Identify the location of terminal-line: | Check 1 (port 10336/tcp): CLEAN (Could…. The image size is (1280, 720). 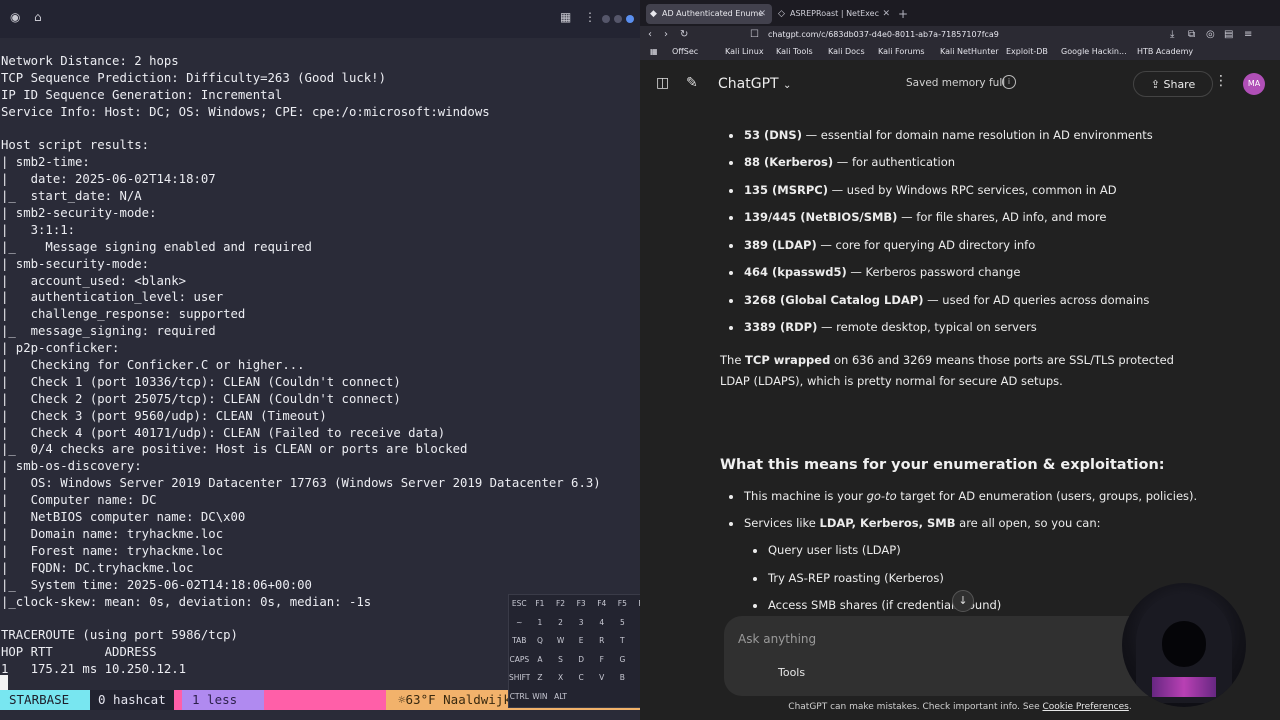
(201, 381).